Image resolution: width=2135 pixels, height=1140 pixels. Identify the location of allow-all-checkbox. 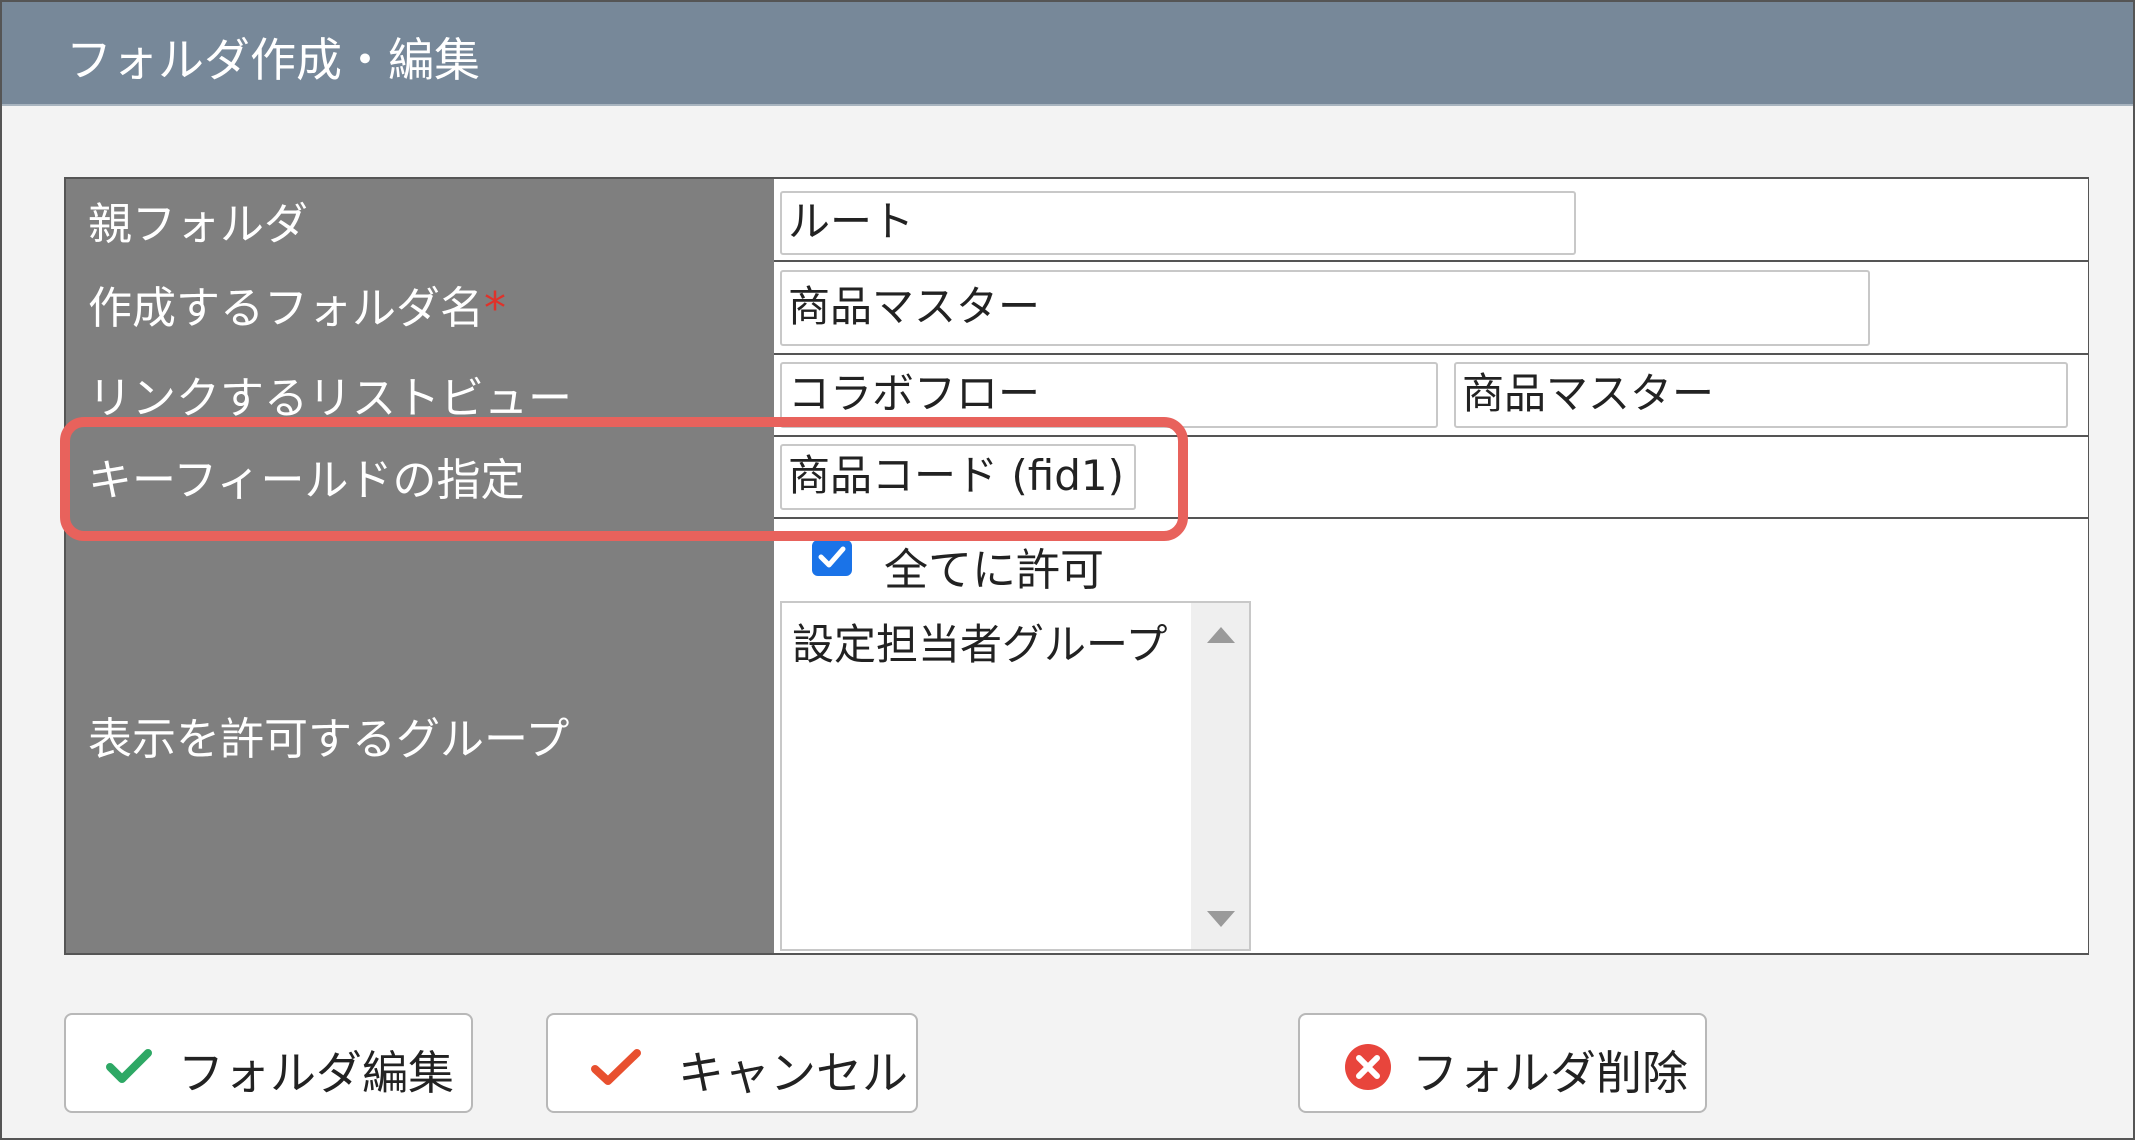
(832, 558).